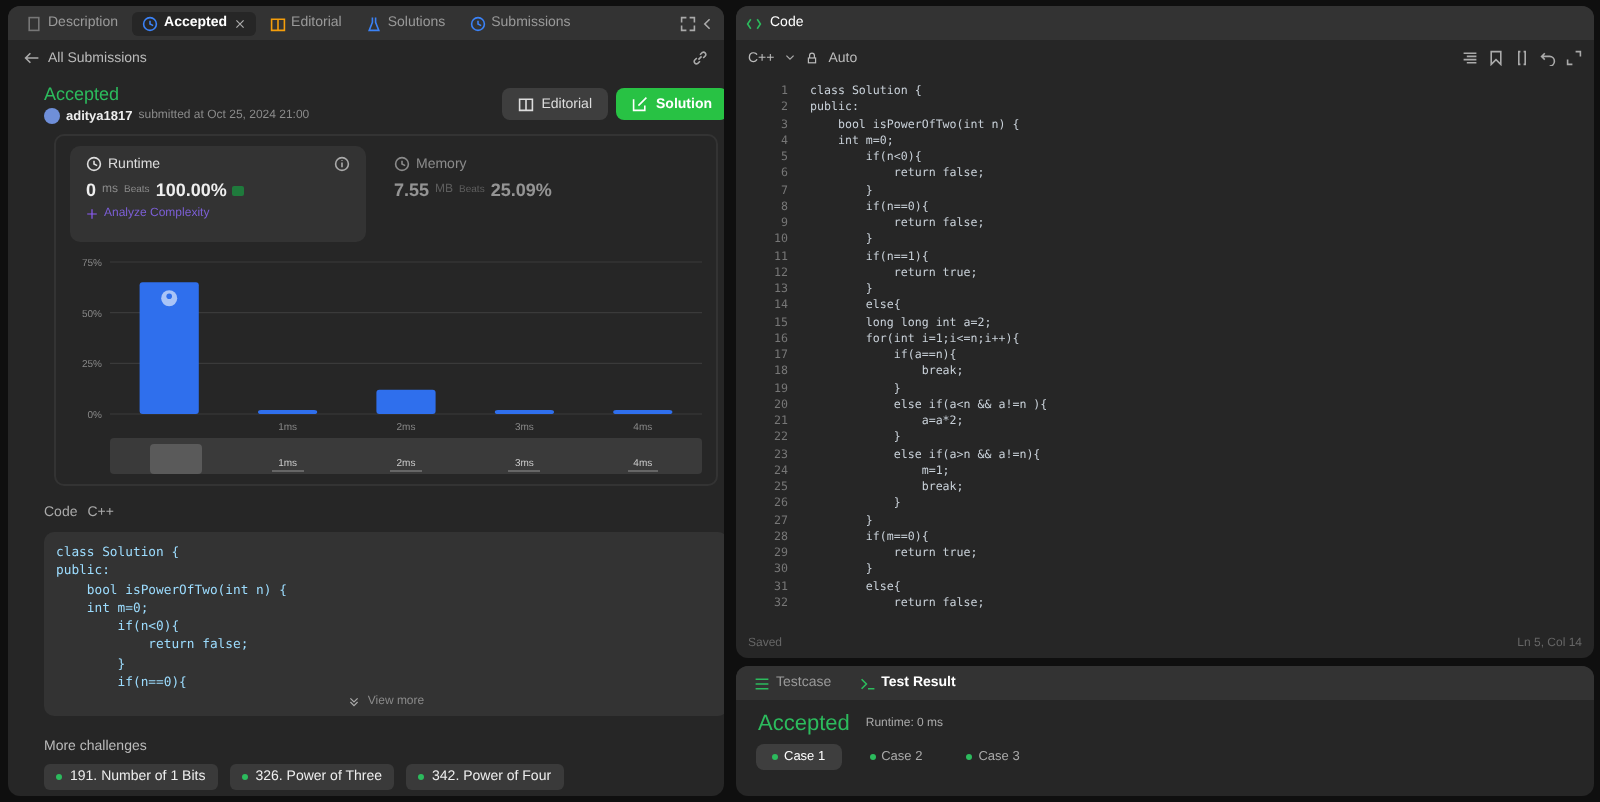  Describe the element at coordinates (1496, 58) in the screenshot. I see `bookmark-icon` at that location.